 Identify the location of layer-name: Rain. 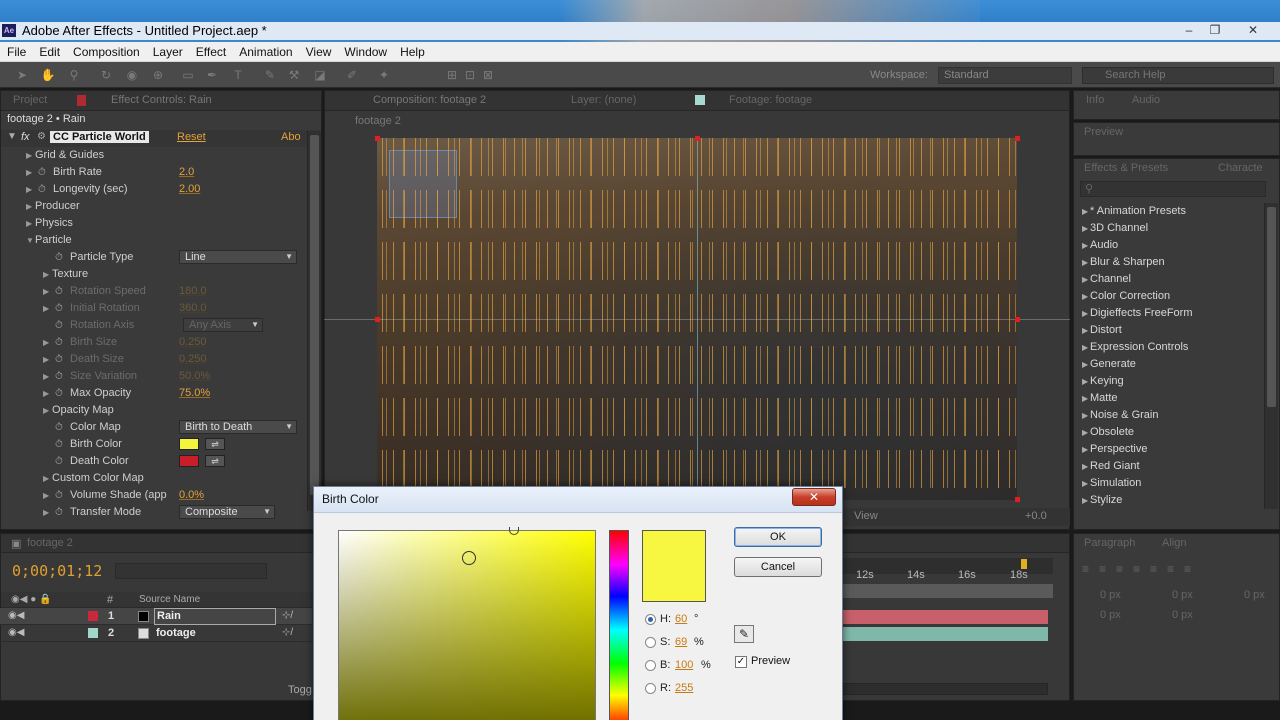
(215, 616).